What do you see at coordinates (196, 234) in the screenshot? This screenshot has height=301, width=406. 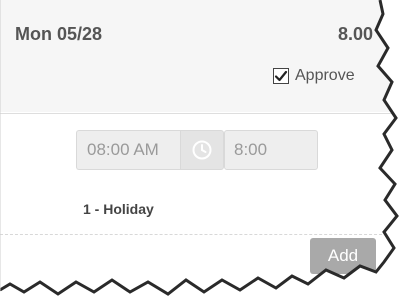 I see `entry-divider` at bounding box center [196, 234].